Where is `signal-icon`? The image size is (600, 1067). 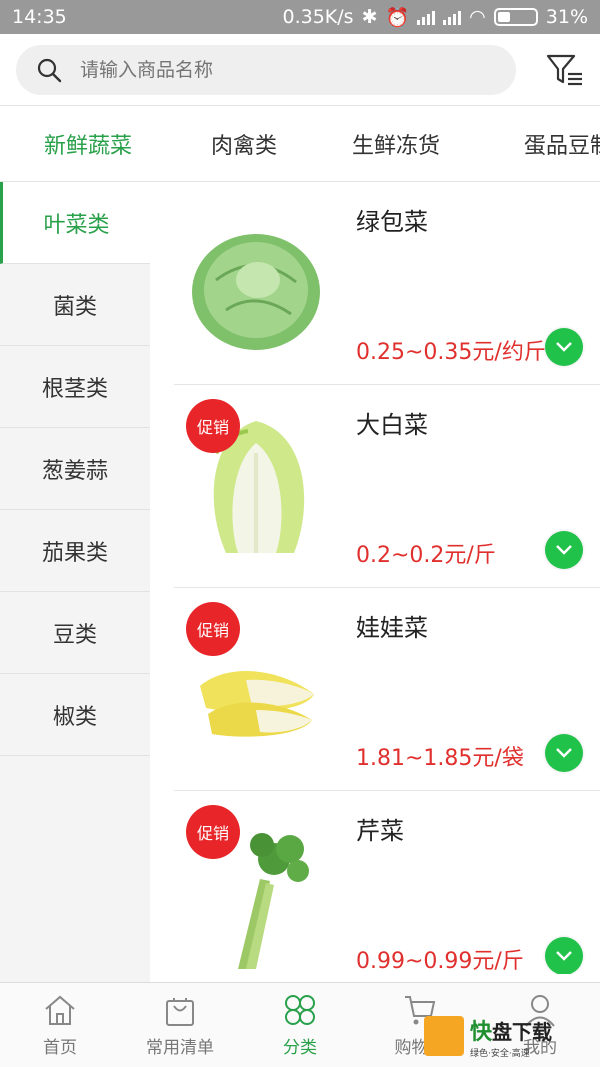
signal-icon is located at coordinates (426, 17).